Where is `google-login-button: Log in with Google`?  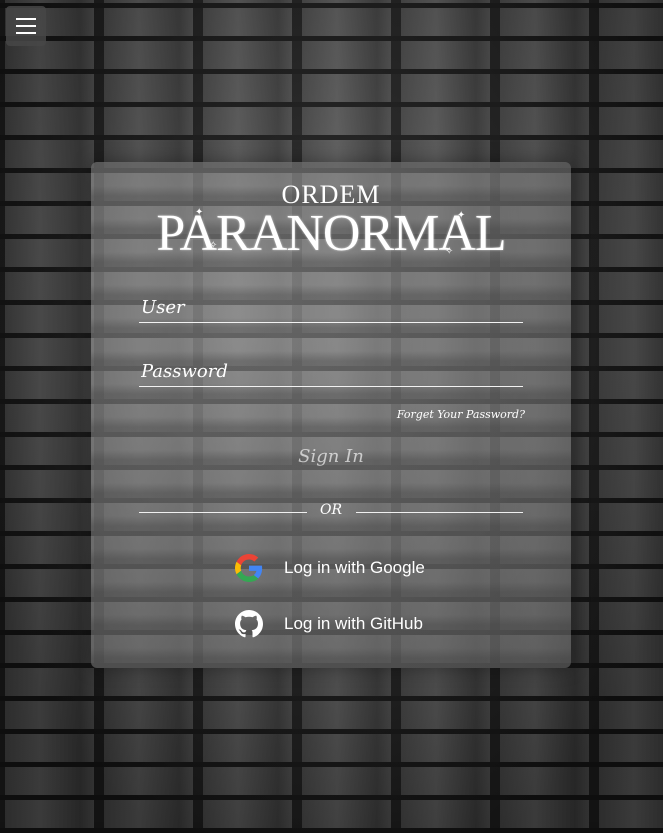
google-login-button: Log in with Google is located at coordinates (329, 568).